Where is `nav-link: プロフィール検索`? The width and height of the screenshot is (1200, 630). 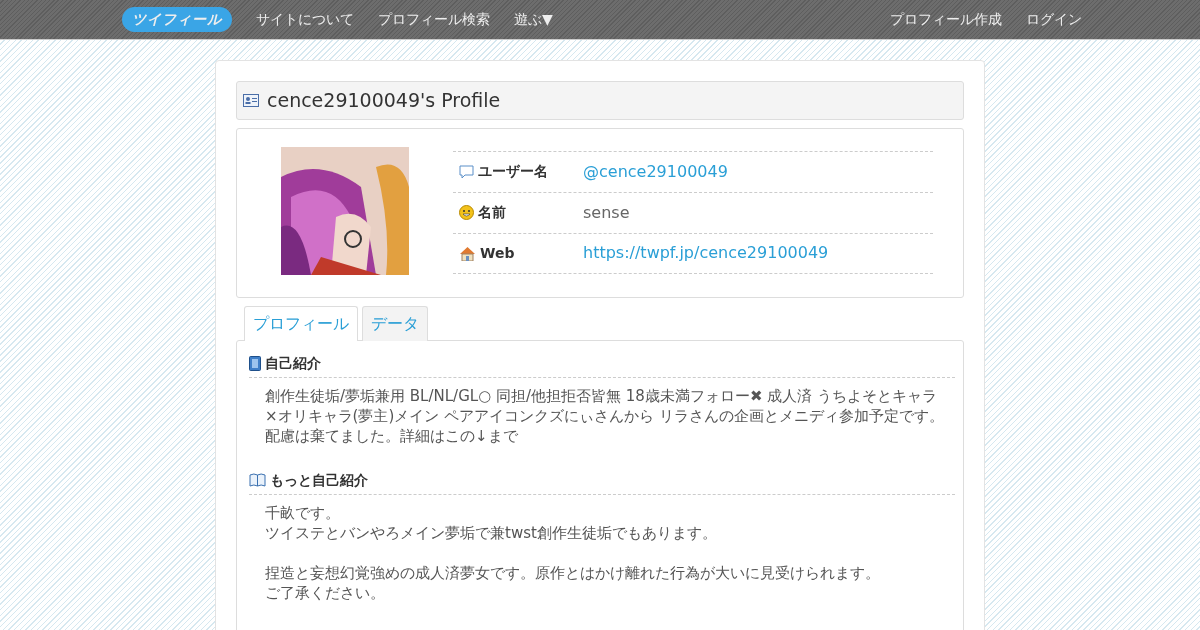
nav-link: プロフィール検索 is located at coordinates (434, 19).